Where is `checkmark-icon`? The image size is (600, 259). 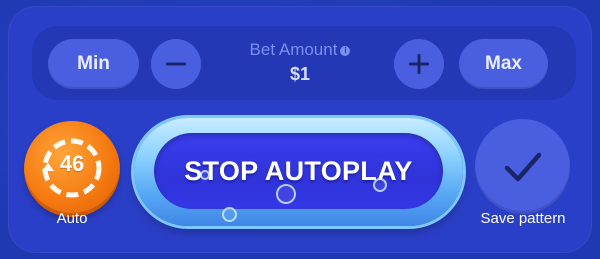 checkmark-icon is located at coordinates (522, 166).